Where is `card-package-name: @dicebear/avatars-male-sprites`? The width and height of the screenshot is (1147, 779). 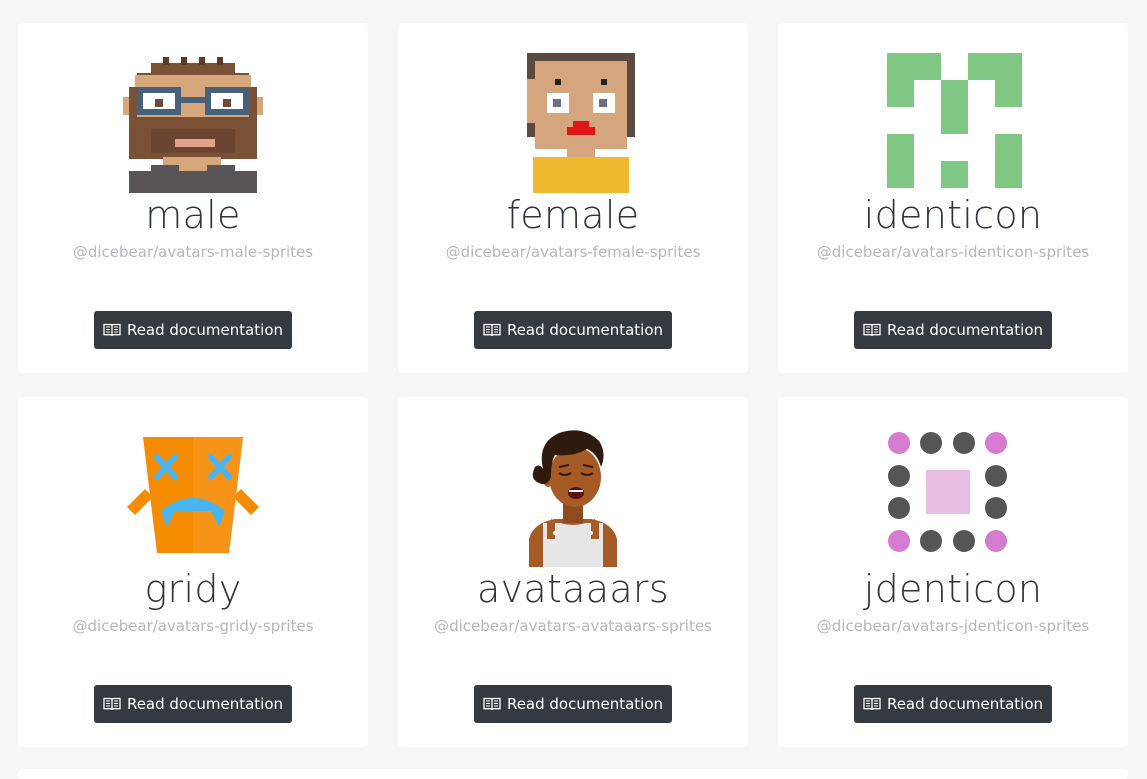
card-package-name: @dicebear/avatars-male-sprites is located at coordinates (193, 252).